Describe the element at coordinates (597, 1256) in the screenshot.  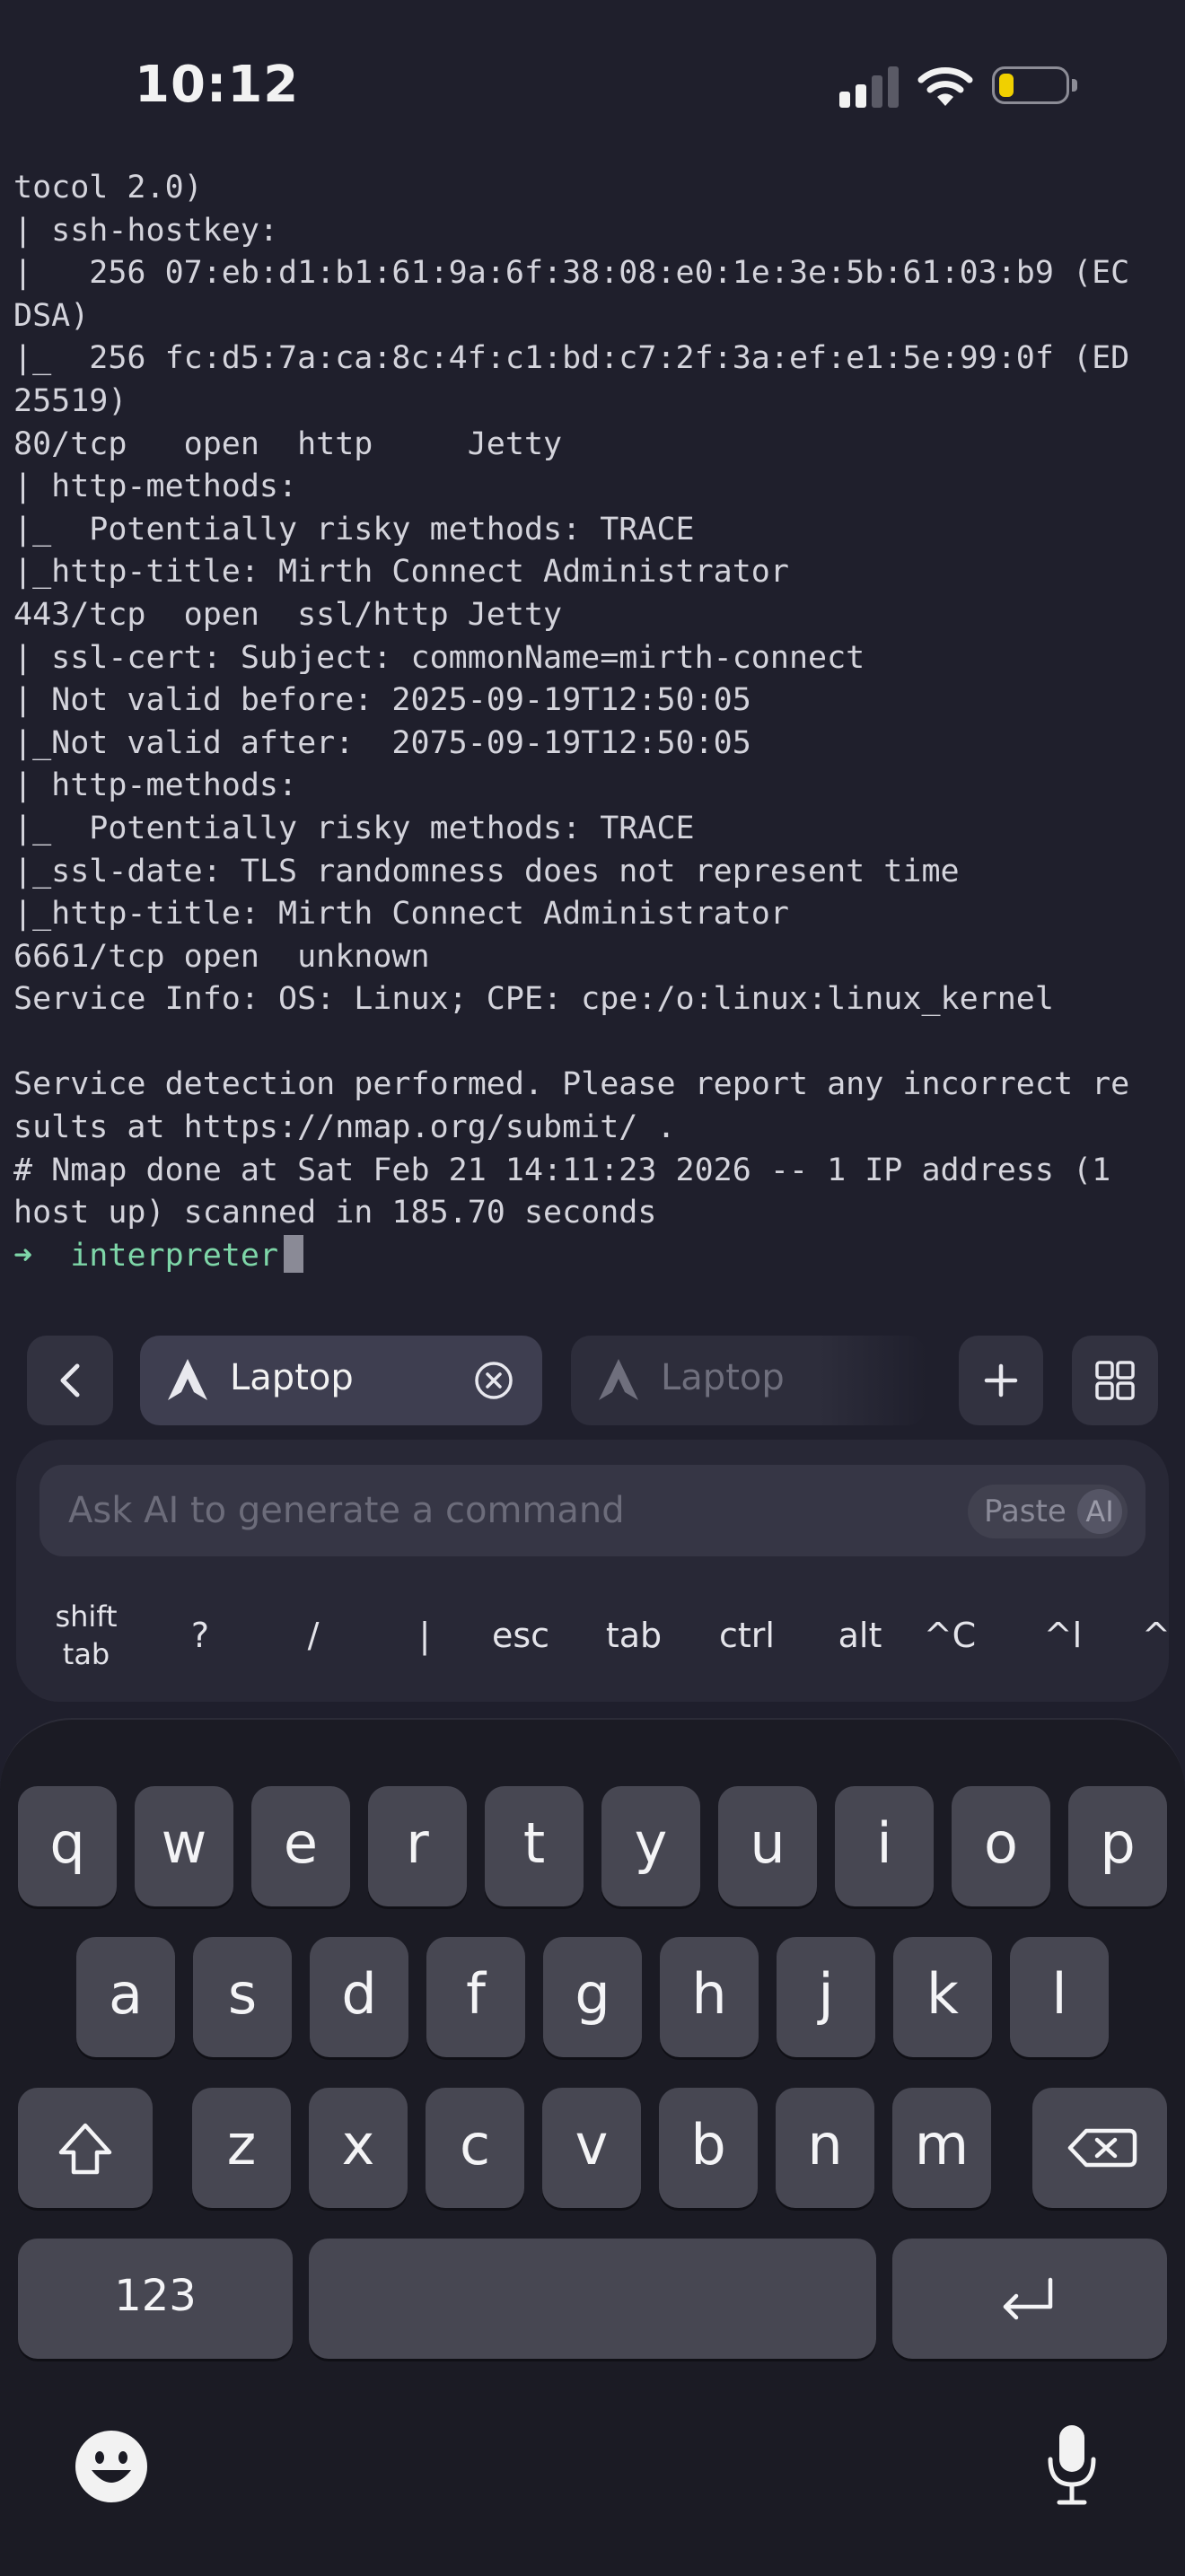
I see `terminal-prompt: ➜ interpreter` at that location.